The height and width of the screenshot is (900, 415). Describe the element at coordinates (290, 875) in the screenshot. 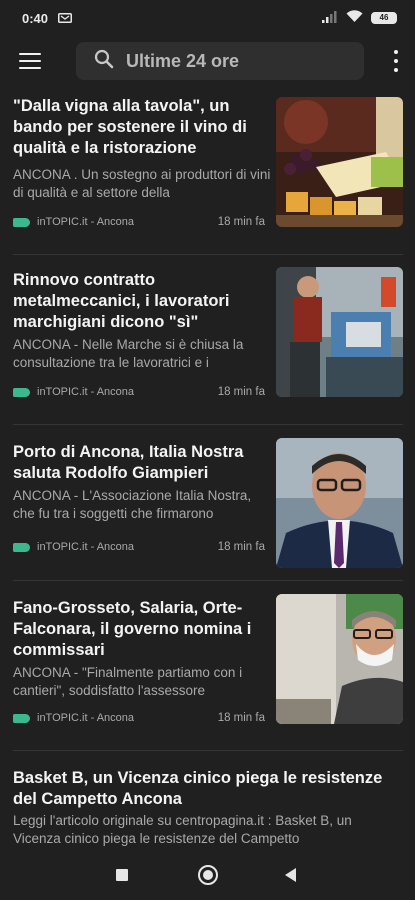

I see `back-icon` at that location.